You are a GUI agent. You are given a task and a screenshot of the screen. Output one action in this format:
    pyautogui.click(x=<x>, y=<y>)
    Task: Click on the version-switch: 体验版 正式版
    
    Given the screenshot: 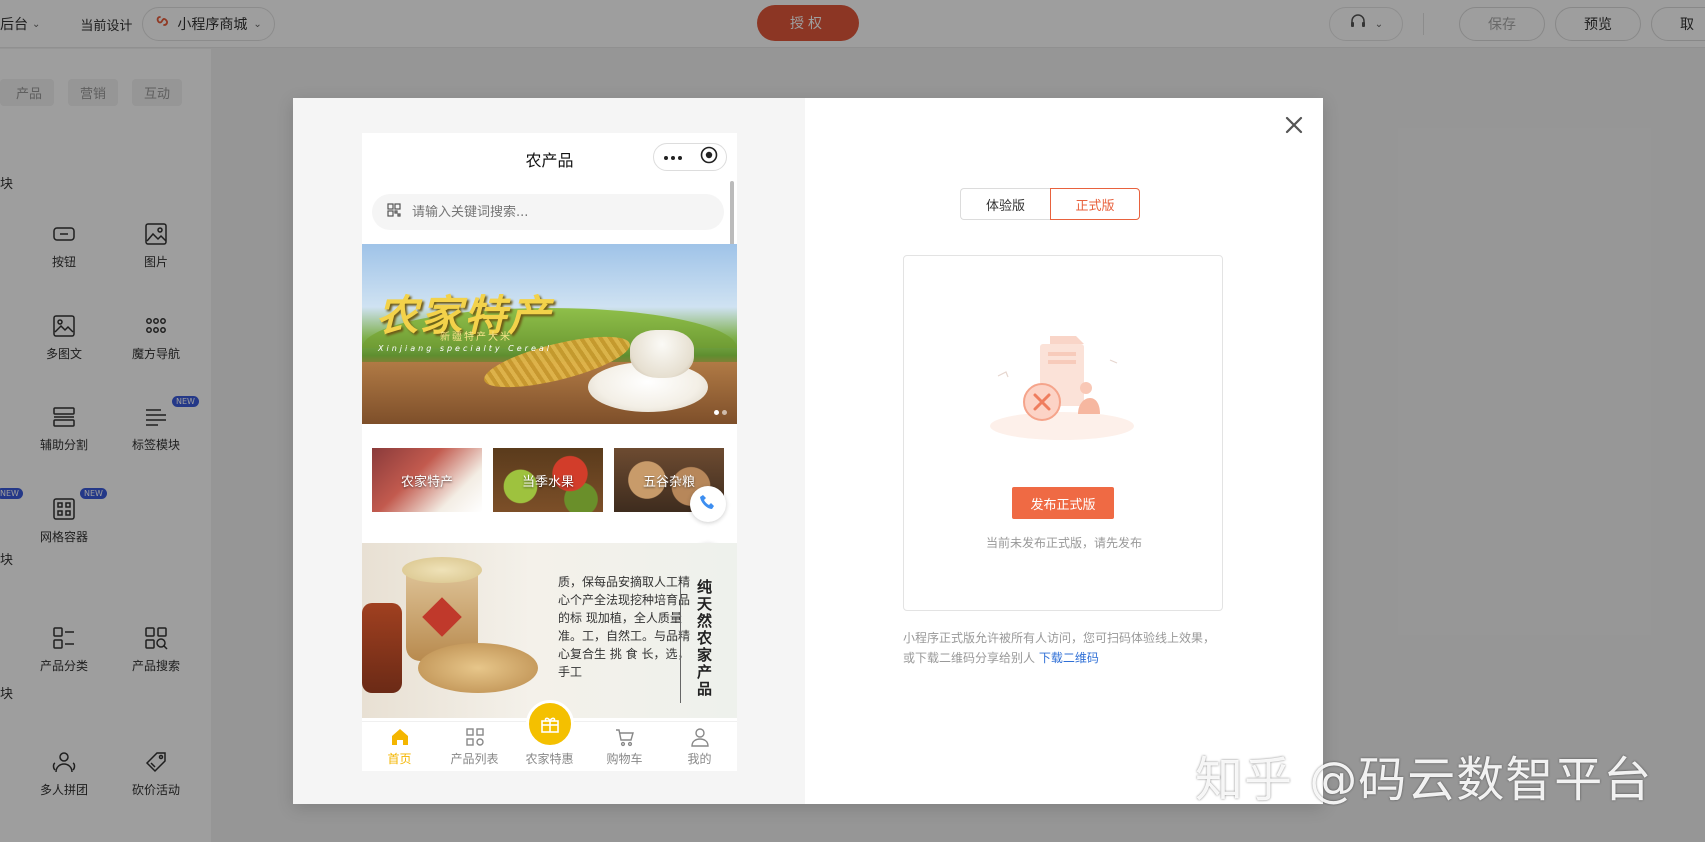 What is the action you would take?
    pyautogui.click(x=1050, y=204)
    